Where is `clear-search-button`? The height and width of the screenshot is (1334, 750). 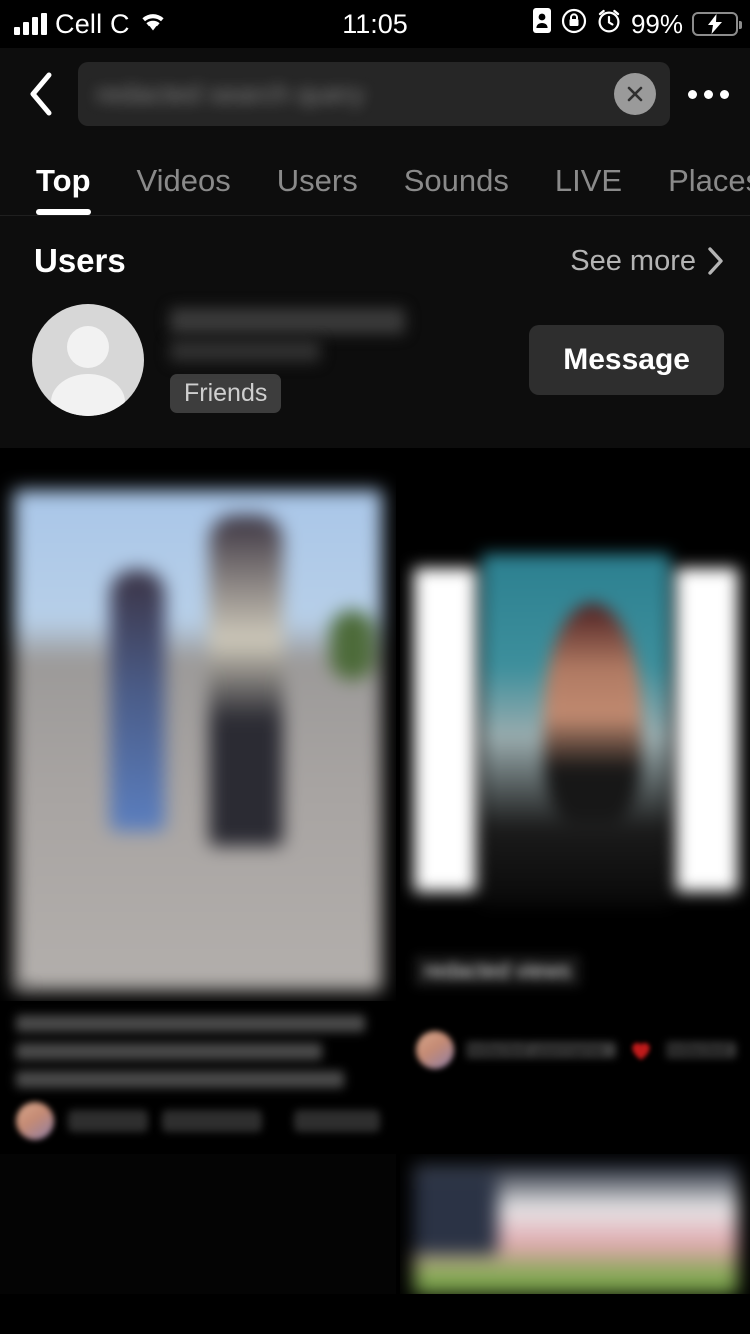
clear-search-button is located at coordinates (635, 94).